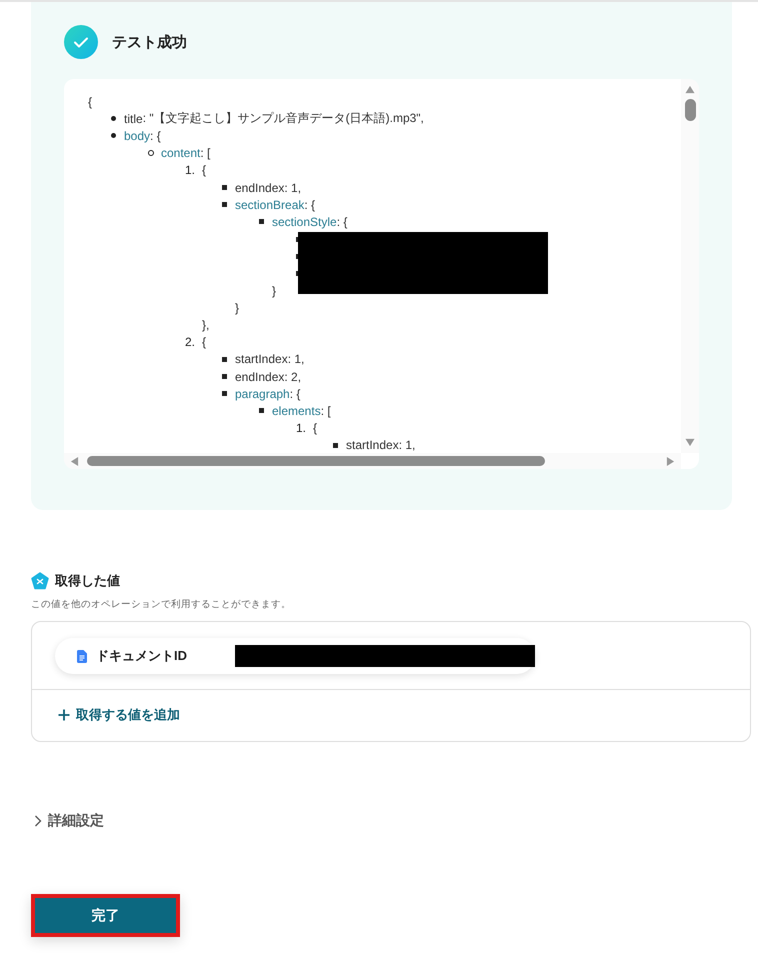 The height and width of the screenshot is (966, 758). I want to click on json-key: sectionBreak, so click(269, 205).